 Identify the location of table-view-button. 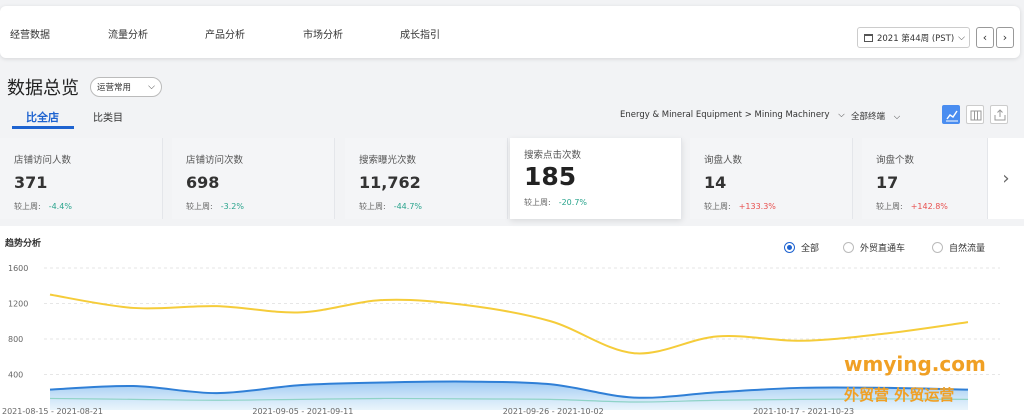
(975, 114).